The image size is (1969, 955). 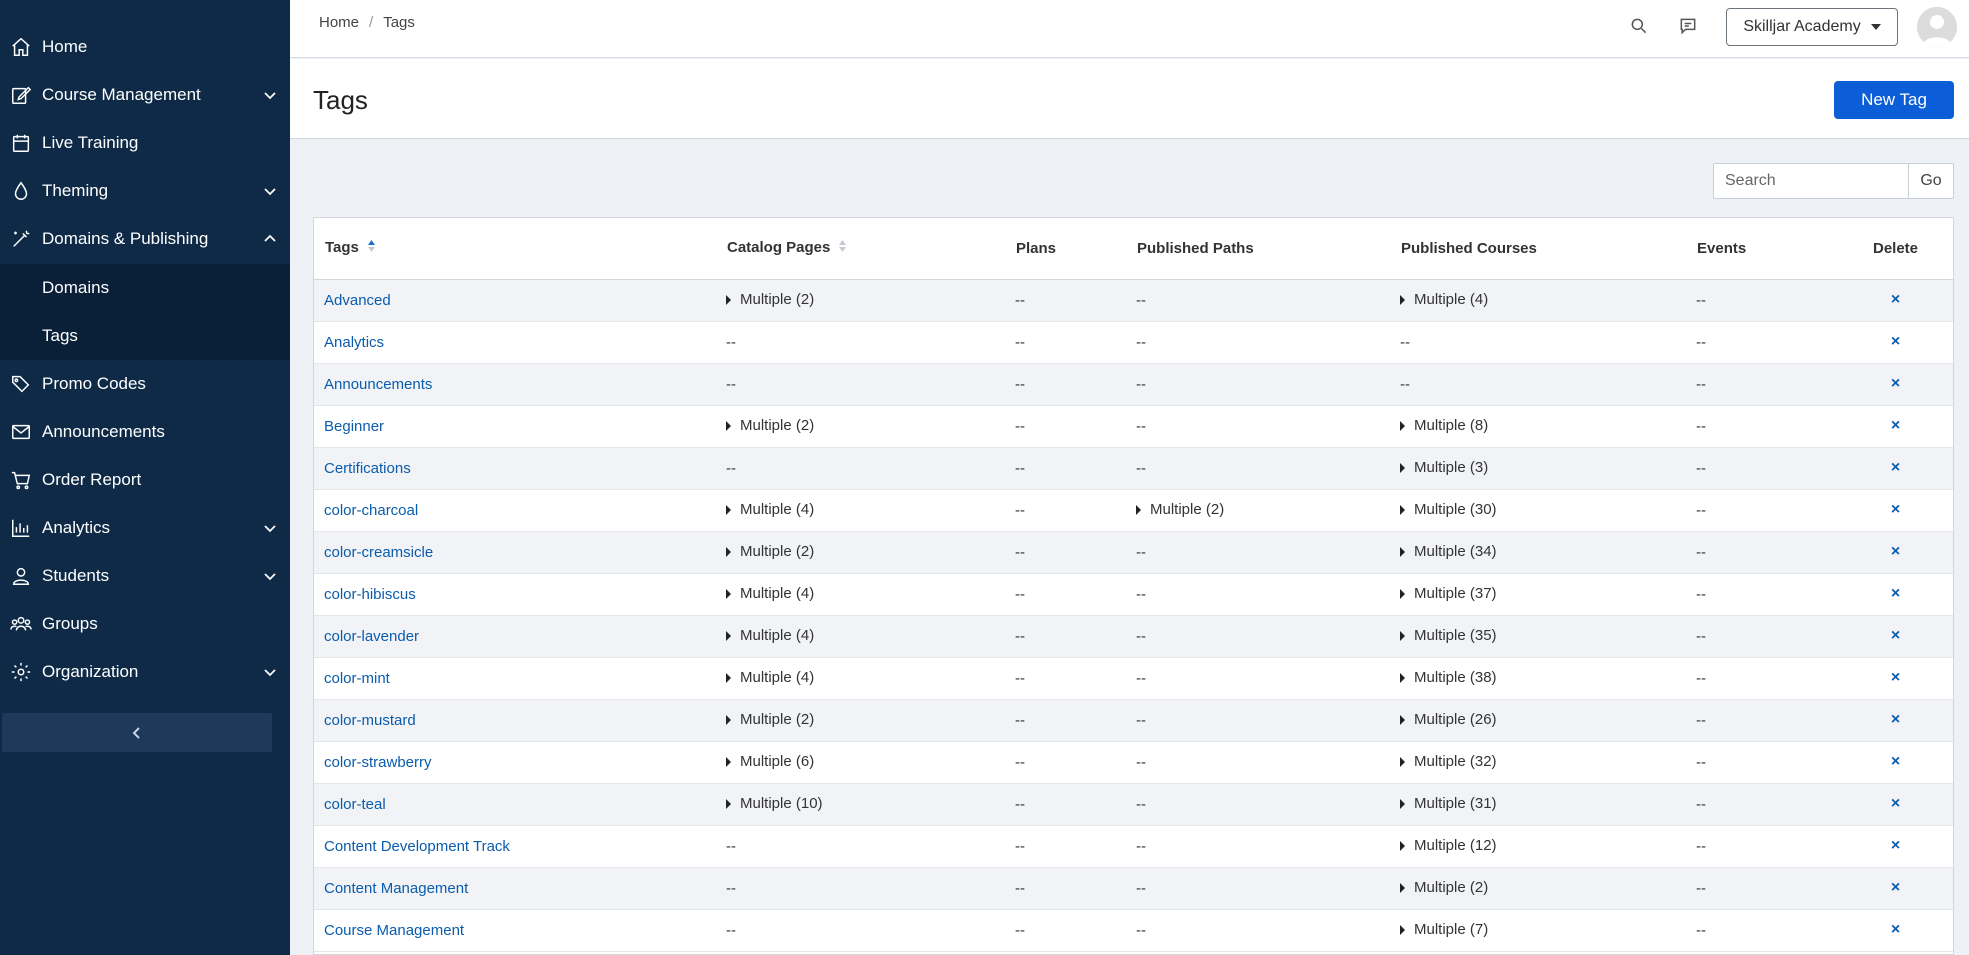 I want to click on breadcrumb-home: Home, so click(x=339, y=22).